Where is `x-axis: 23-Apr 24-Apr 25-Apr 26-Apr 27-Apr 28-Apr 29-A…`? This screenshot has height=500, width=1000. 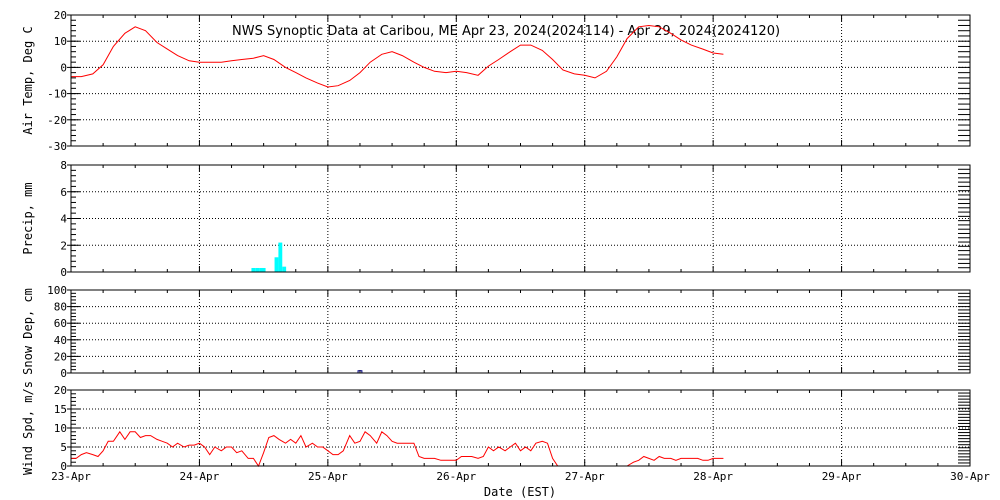
x-axis: 23-Apr 24-Apr 25-Apr 26-Apr 27-Apr 28-Apr 29-A… is located at coordinates (520, 476).